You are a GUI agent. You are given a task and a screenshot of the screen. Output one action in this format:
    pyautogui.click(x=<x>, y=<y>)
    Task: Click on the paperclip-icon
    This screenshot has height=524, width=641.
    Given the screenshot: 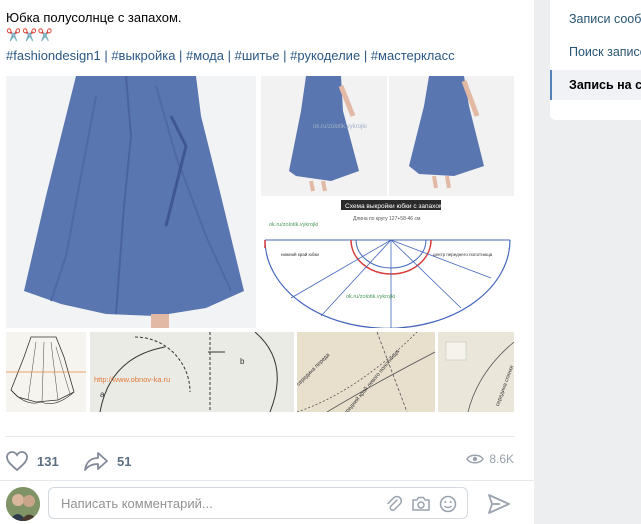 What is the action you would take?
    pyautogui.click(x=394, y=504)
    